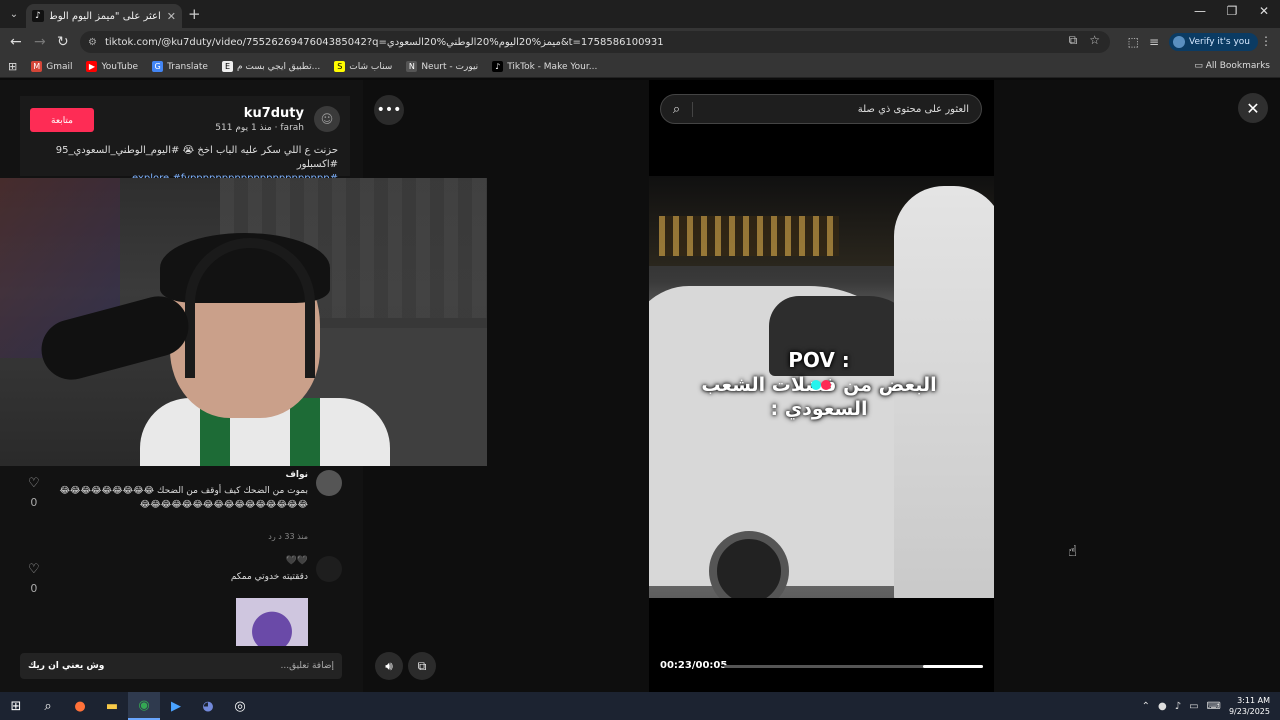 The width and height of the screenshot is (1280, 720). What do you see at coordinates (63, 42) in the screenshot?
I see `reload-icon: ↻` at bounding box center [63, 42].